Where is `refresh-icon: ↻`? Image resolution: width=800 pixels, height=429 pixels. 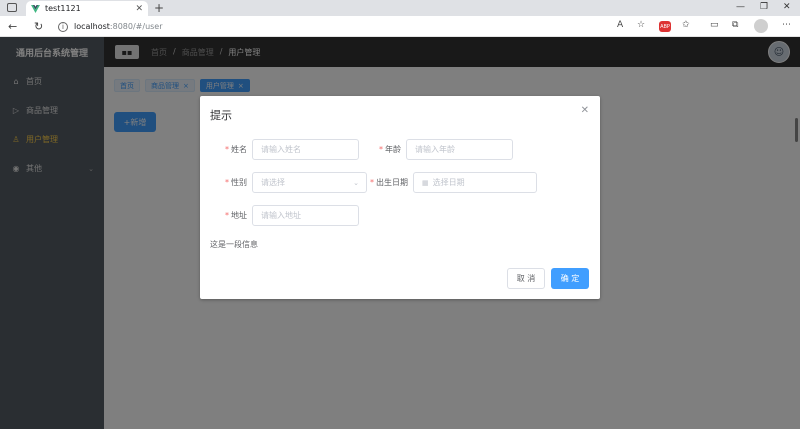 refresh-icon: ↻ is located at coordinates (38, 26).